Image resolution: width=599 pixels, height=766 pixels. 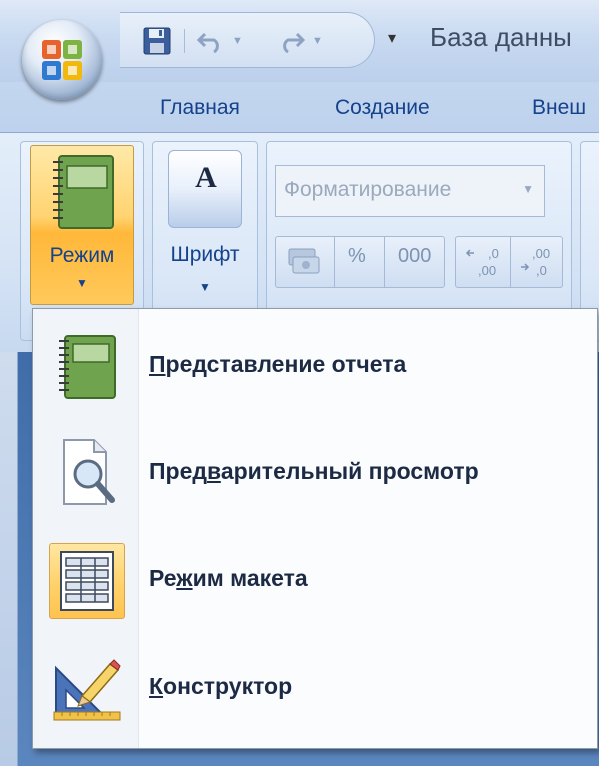 What do you see at coordinates (87, 367) in the screenshot?
I see `report-view-icon` at bounding box center [87, 367].